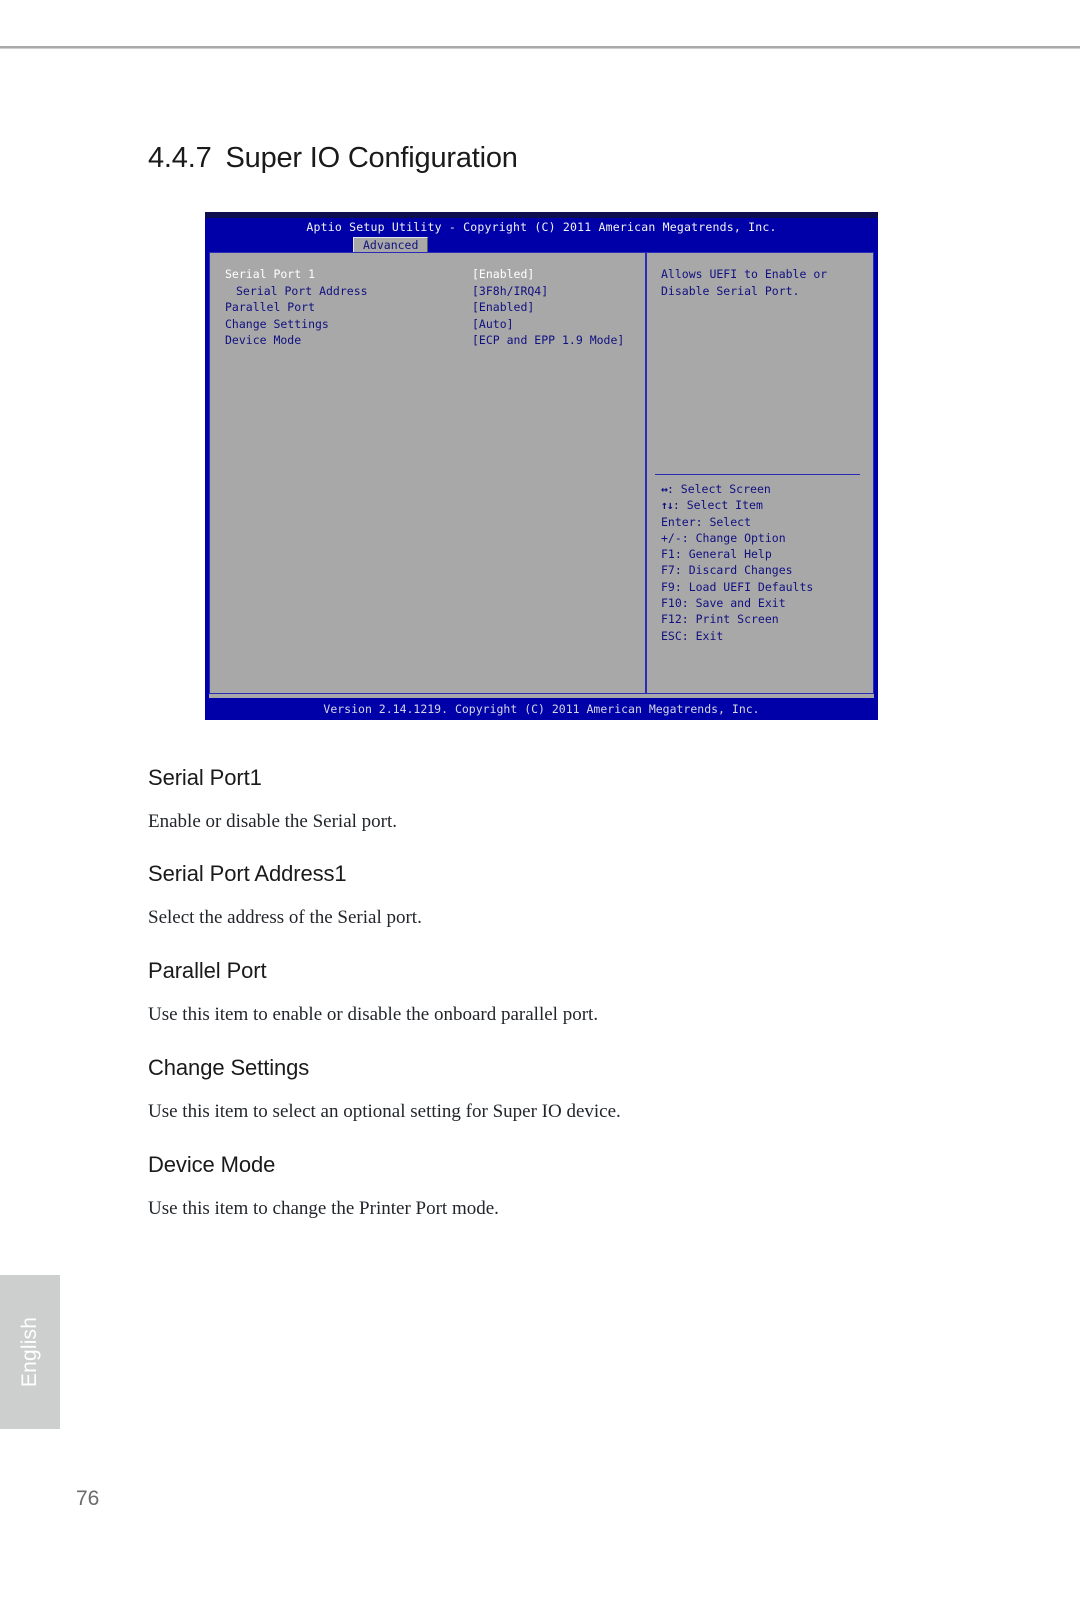 This screenshot has height=1619, width=1080. Describe the element at coordinates (548, 340) in the screenshot. I see `bios-option-value: [ECP and EPP 1.9 Mode]` at that location.